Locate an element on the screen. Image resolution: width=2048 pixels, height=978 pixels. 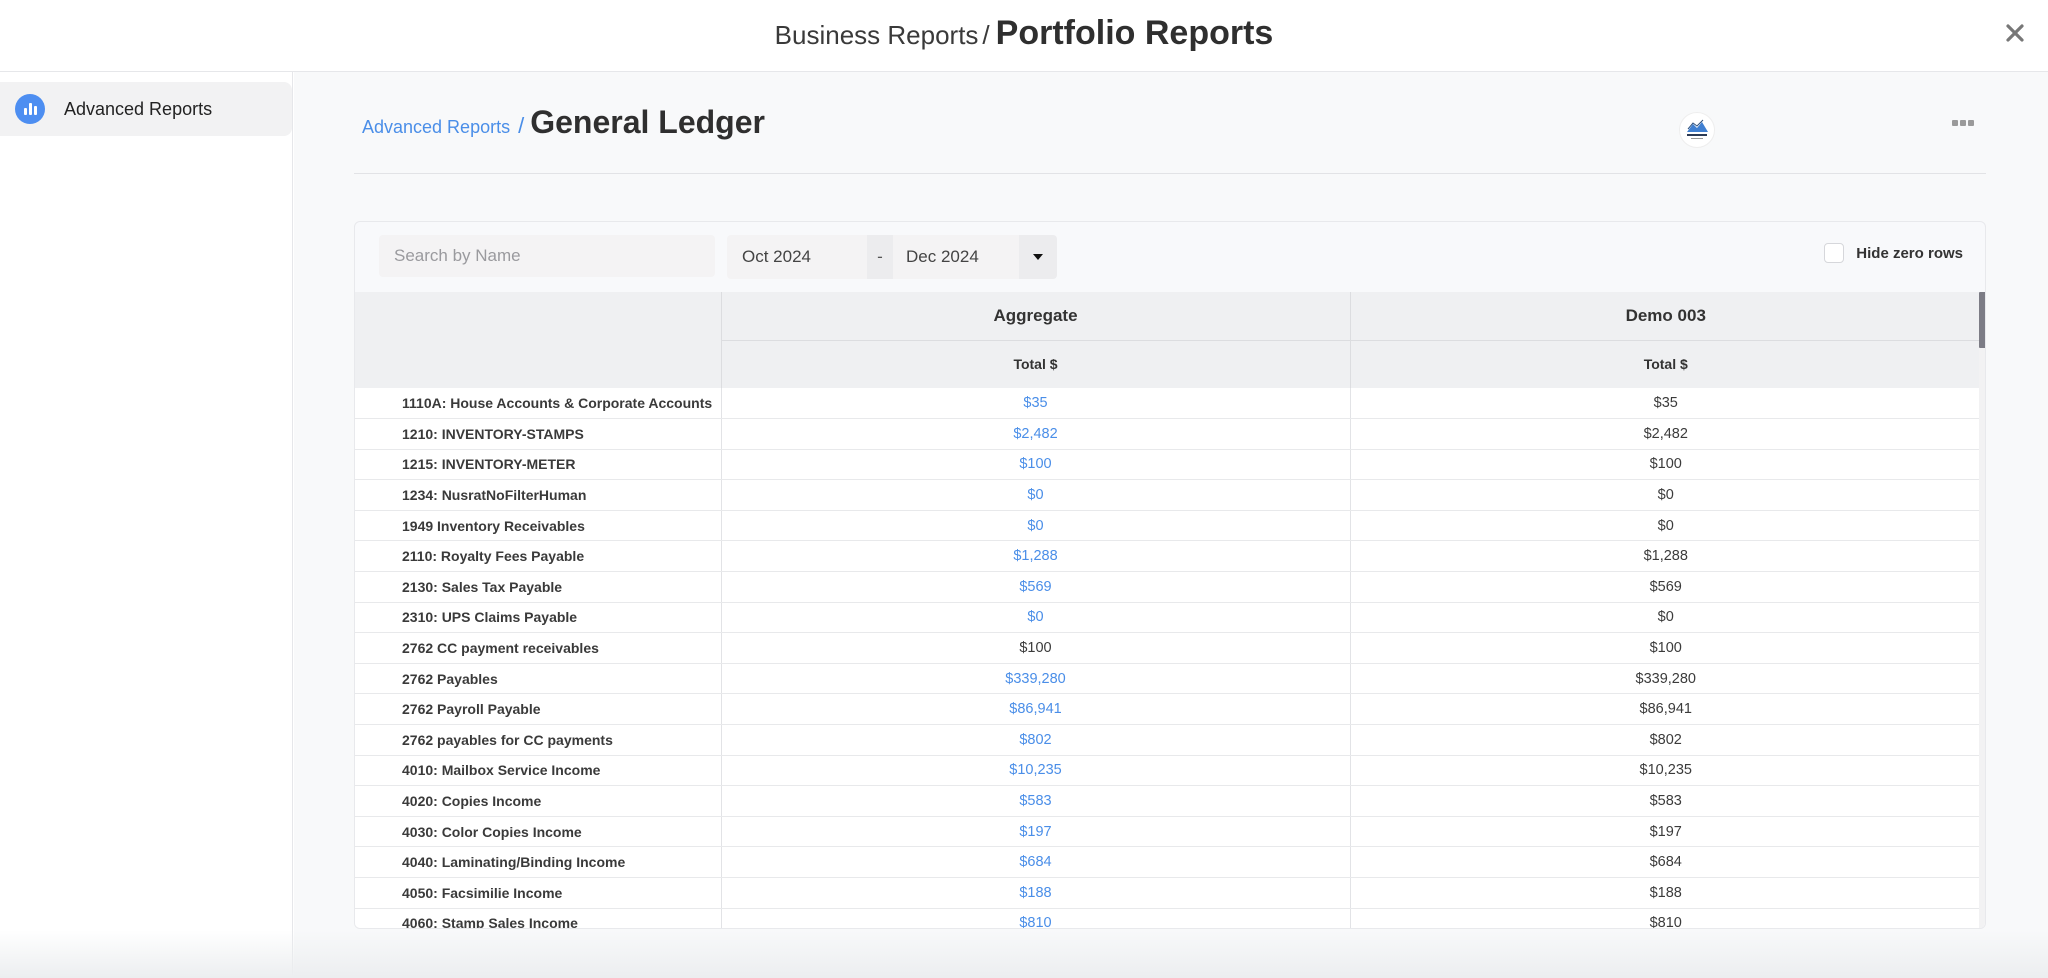
more-horizontal-icon is located at coordinates (1955, 123).